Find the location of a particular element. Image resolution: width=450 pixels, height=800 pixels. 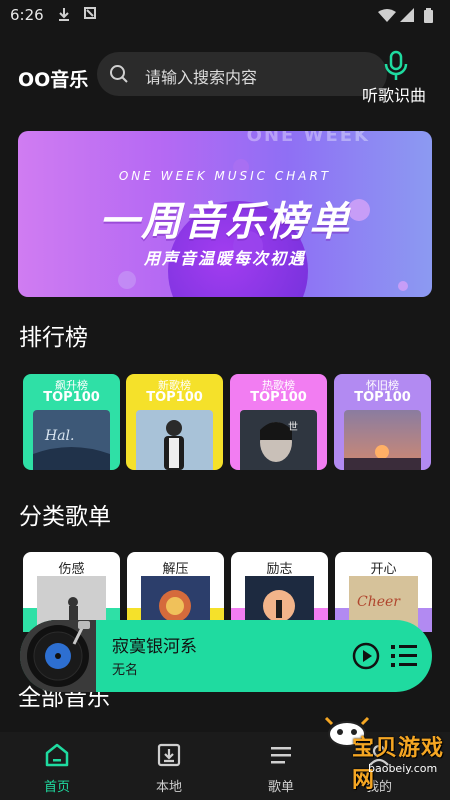

download-status-icon is located at coordinates (64, 16).